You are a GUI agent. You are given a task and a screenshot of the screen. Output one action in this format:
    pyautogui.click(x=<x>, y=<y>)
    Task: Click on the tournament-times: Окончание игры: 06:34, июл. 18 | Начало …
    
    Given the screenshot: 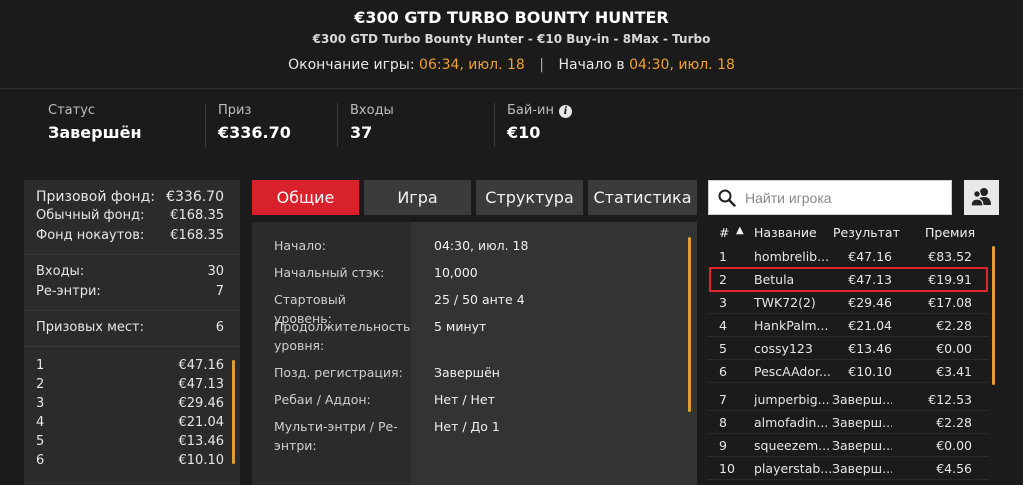 What is the action you would take?
    pyautogui.click(x=511, y=65)
    